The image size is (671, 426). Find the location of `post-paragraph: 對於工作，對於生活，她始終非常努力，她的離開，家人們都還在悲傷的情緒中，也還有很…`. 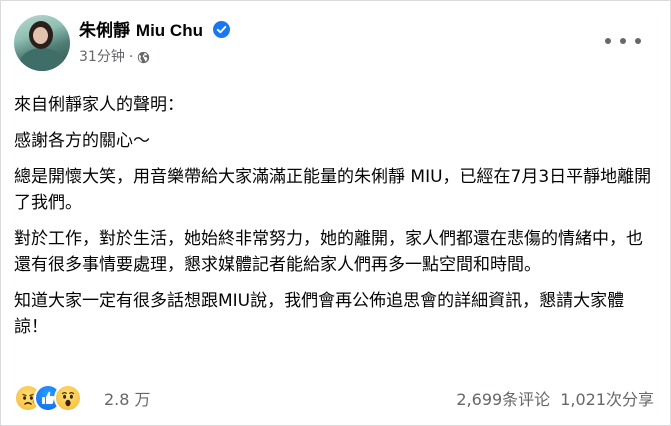

post-paragraph: 對於工作，對於生活，她始終非常努力，她的離開，家人們都還在悲傷的情緒中，也還有很… is located at coordinates (328, 252).